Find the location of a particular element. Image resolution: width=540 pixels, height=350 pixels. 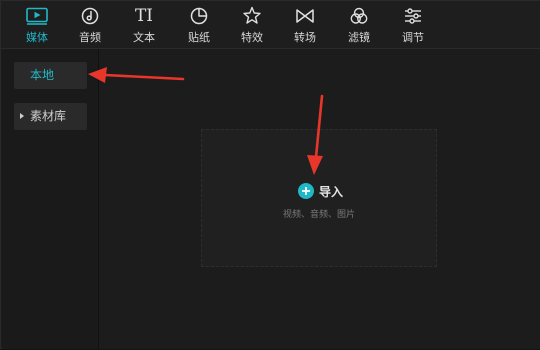

audio-note-icon is located at coordinates (90, 16).